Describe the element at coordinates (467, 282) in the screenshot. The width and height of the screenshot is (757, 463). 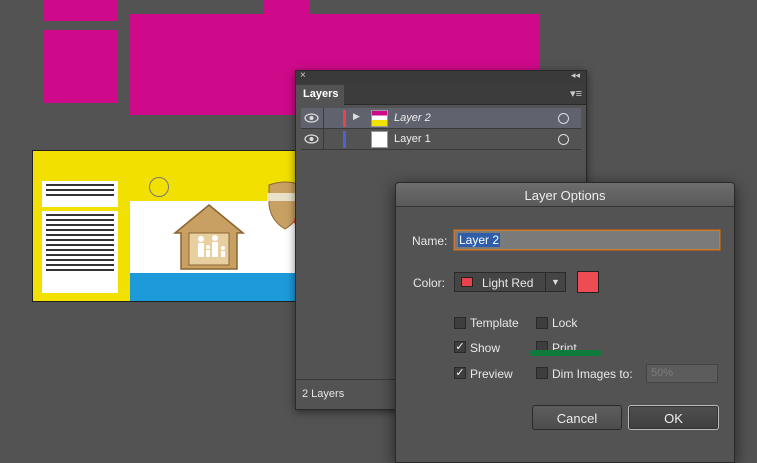
I see `color-swatch-small` at that location.